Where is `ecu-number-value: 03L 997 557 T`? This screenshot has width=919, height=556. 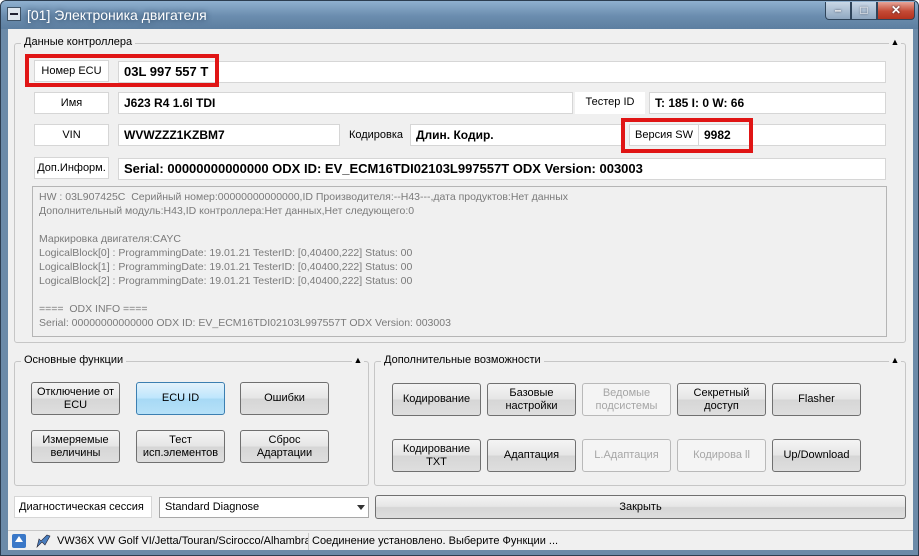 ecu-number-value: 03L 997 557 T is located at coordinates (502, 72).